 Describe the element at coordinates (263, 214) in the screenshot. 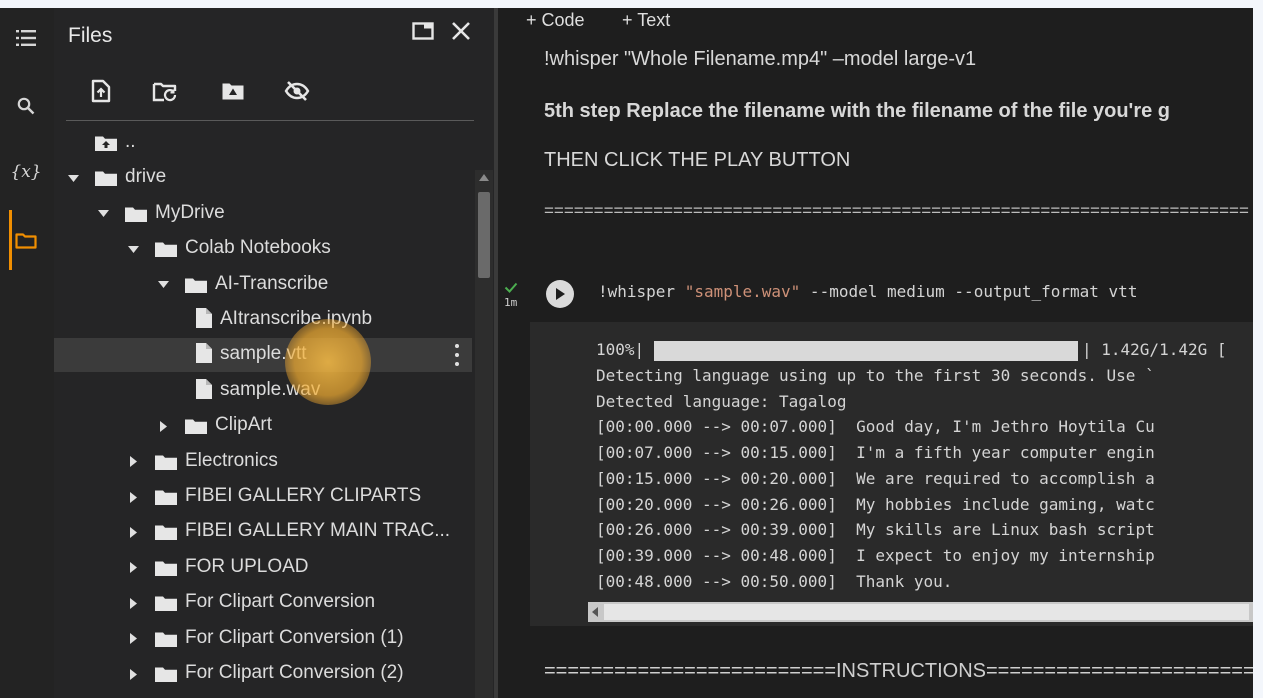

I see `tree-row: MyDrive` at that location.